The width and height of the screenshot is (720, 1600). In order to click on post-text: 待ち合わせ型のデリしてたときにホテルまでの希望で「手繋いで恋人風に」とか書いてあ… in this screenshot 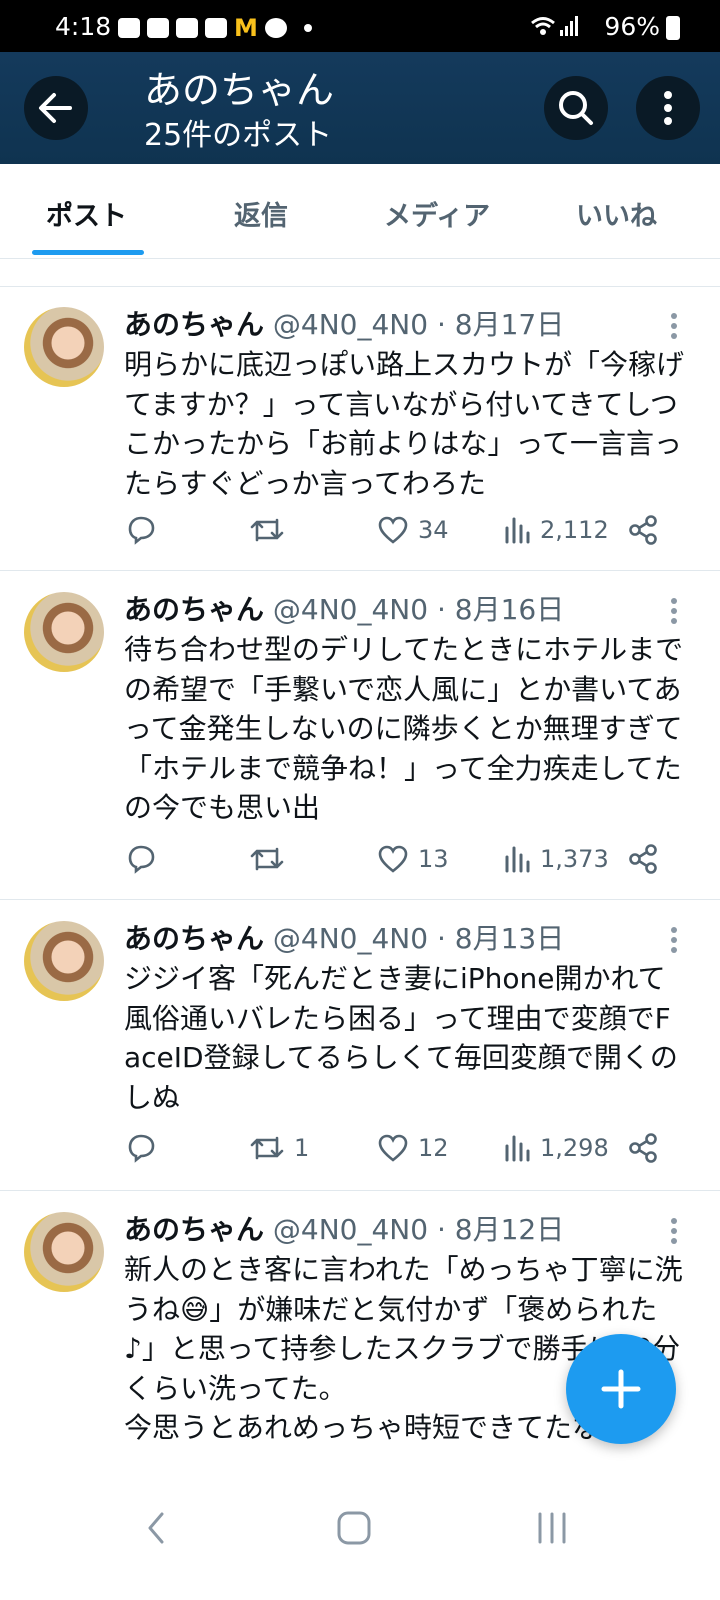, I will do `click(404, 728)`.